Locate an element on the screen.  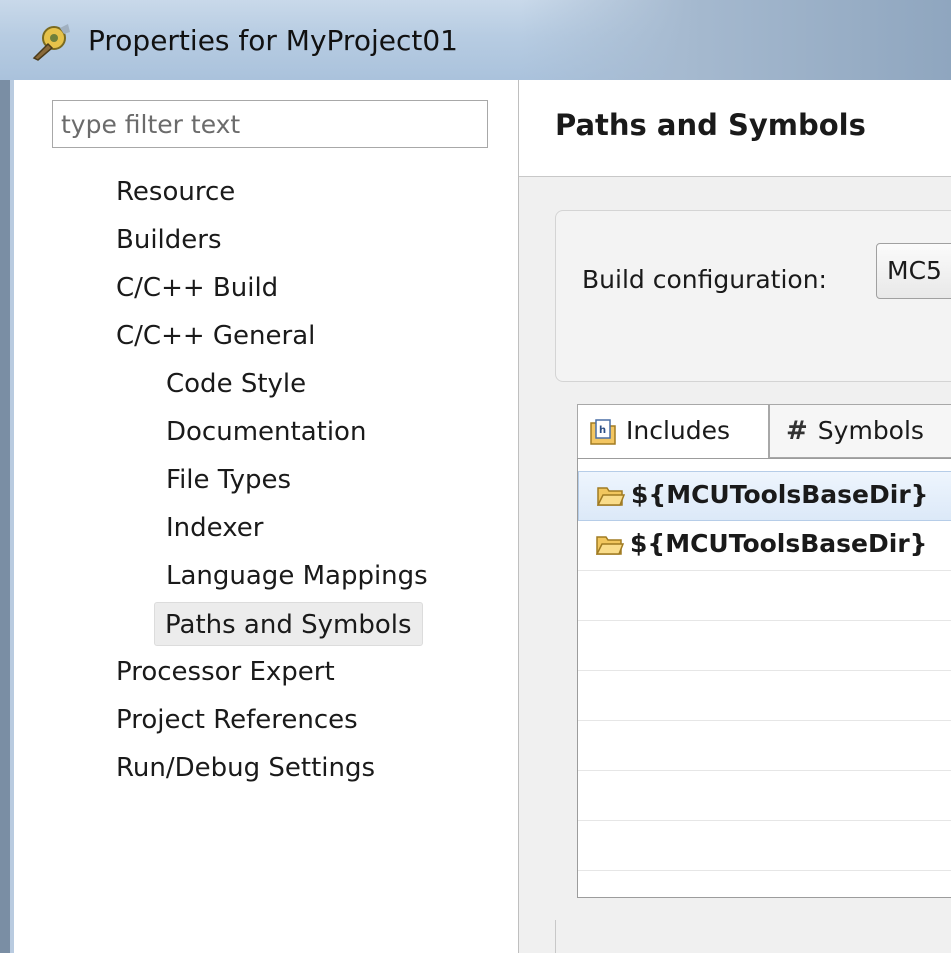
tab-includes-label: Includes is located at coordinates (678, 430).